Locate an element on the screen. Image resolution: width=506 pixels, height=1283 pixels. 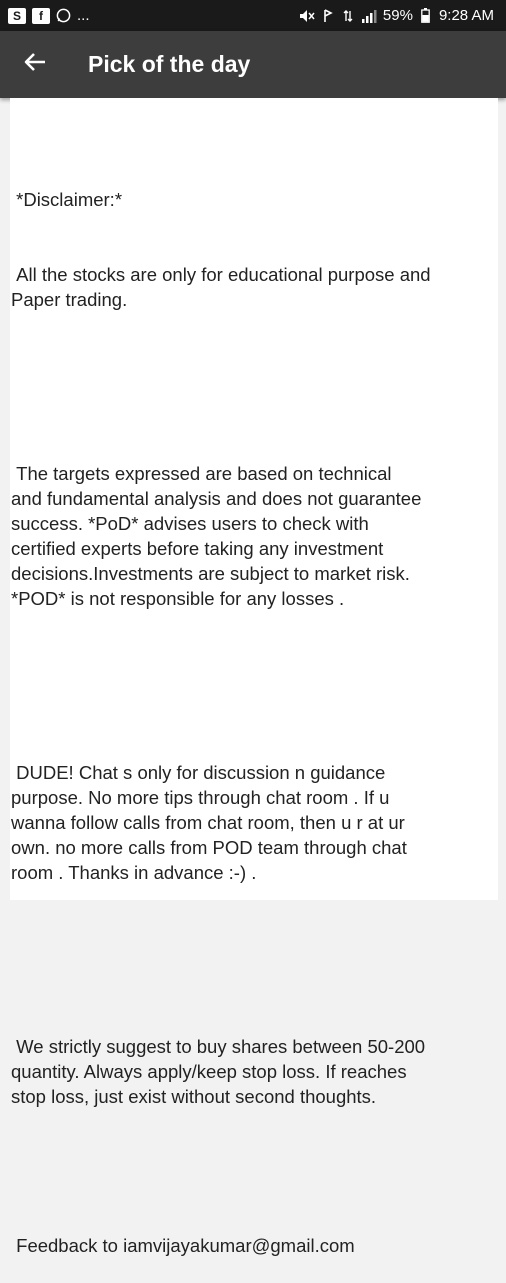
page-title: Pick of the day is located at coordinates (169, 64).